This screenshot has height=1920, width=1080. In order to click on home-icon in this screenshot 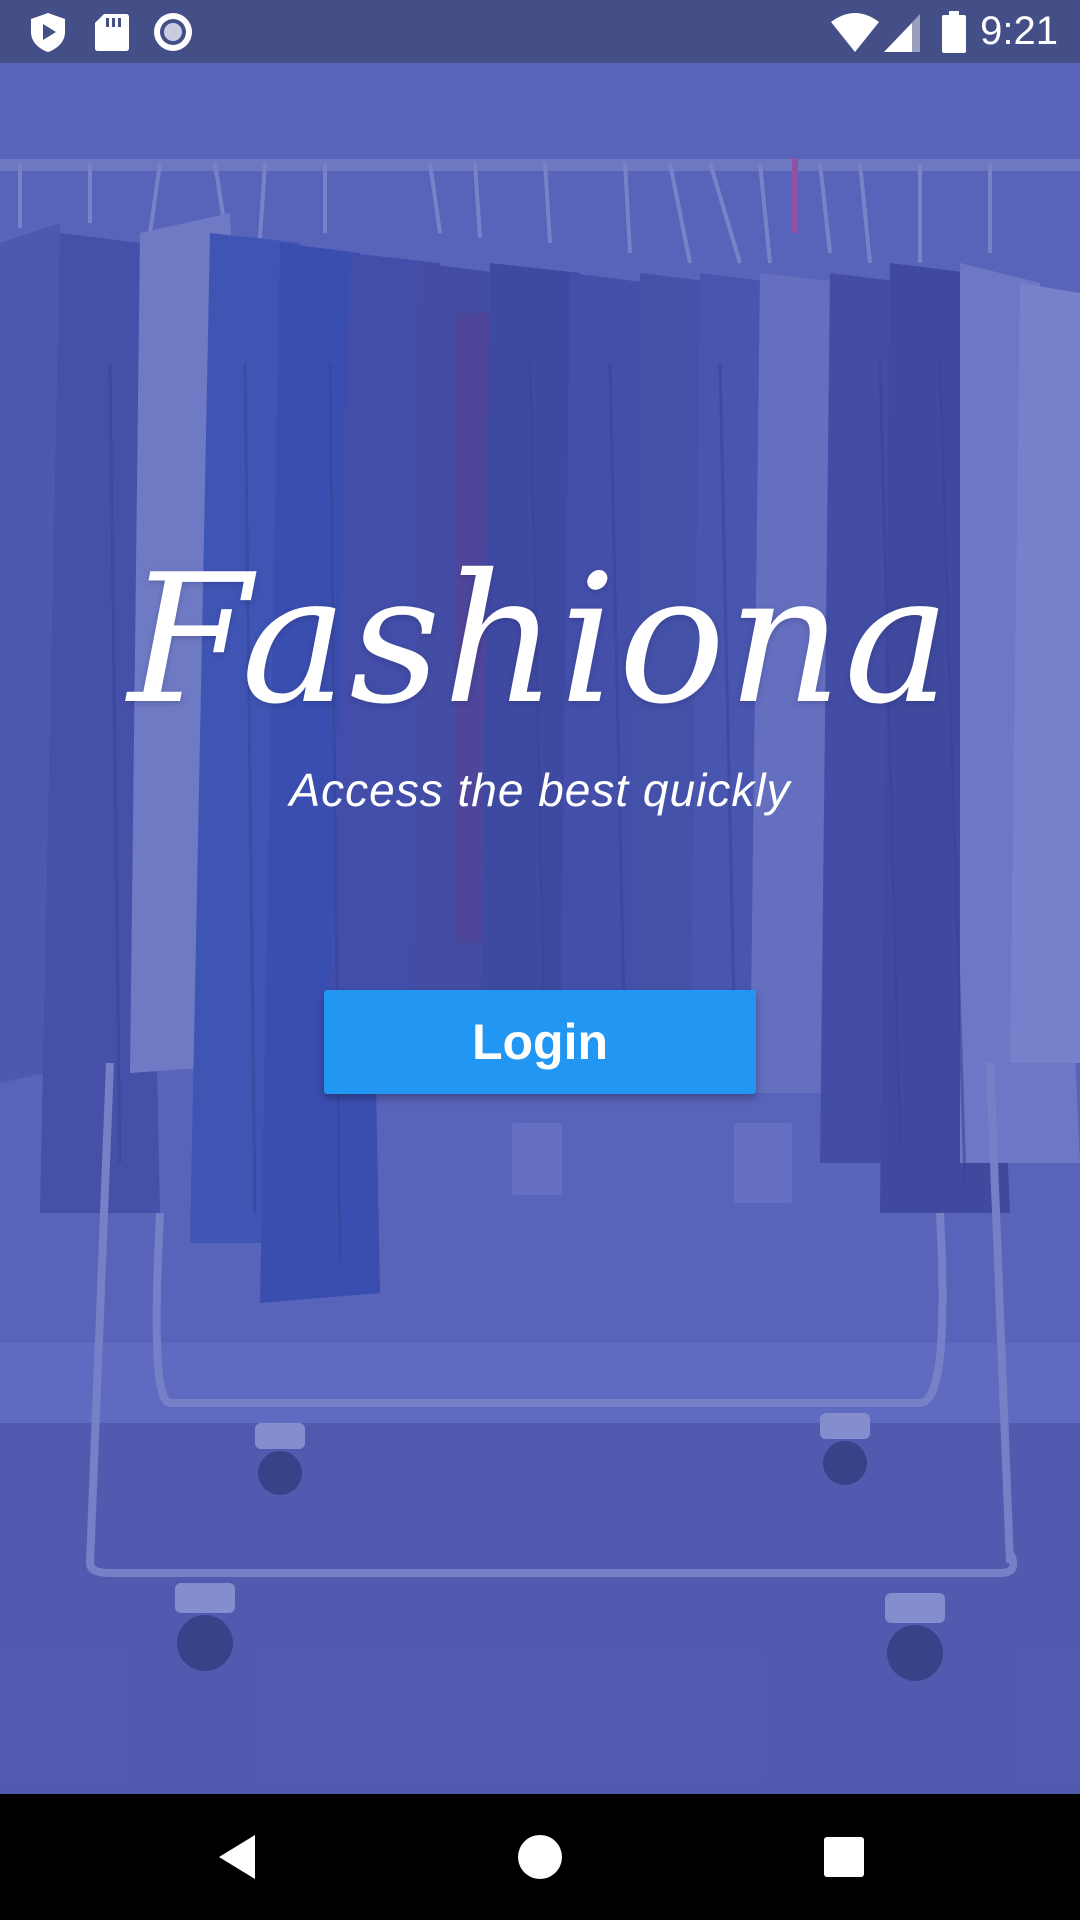, I will do `click(540, 1857)`.